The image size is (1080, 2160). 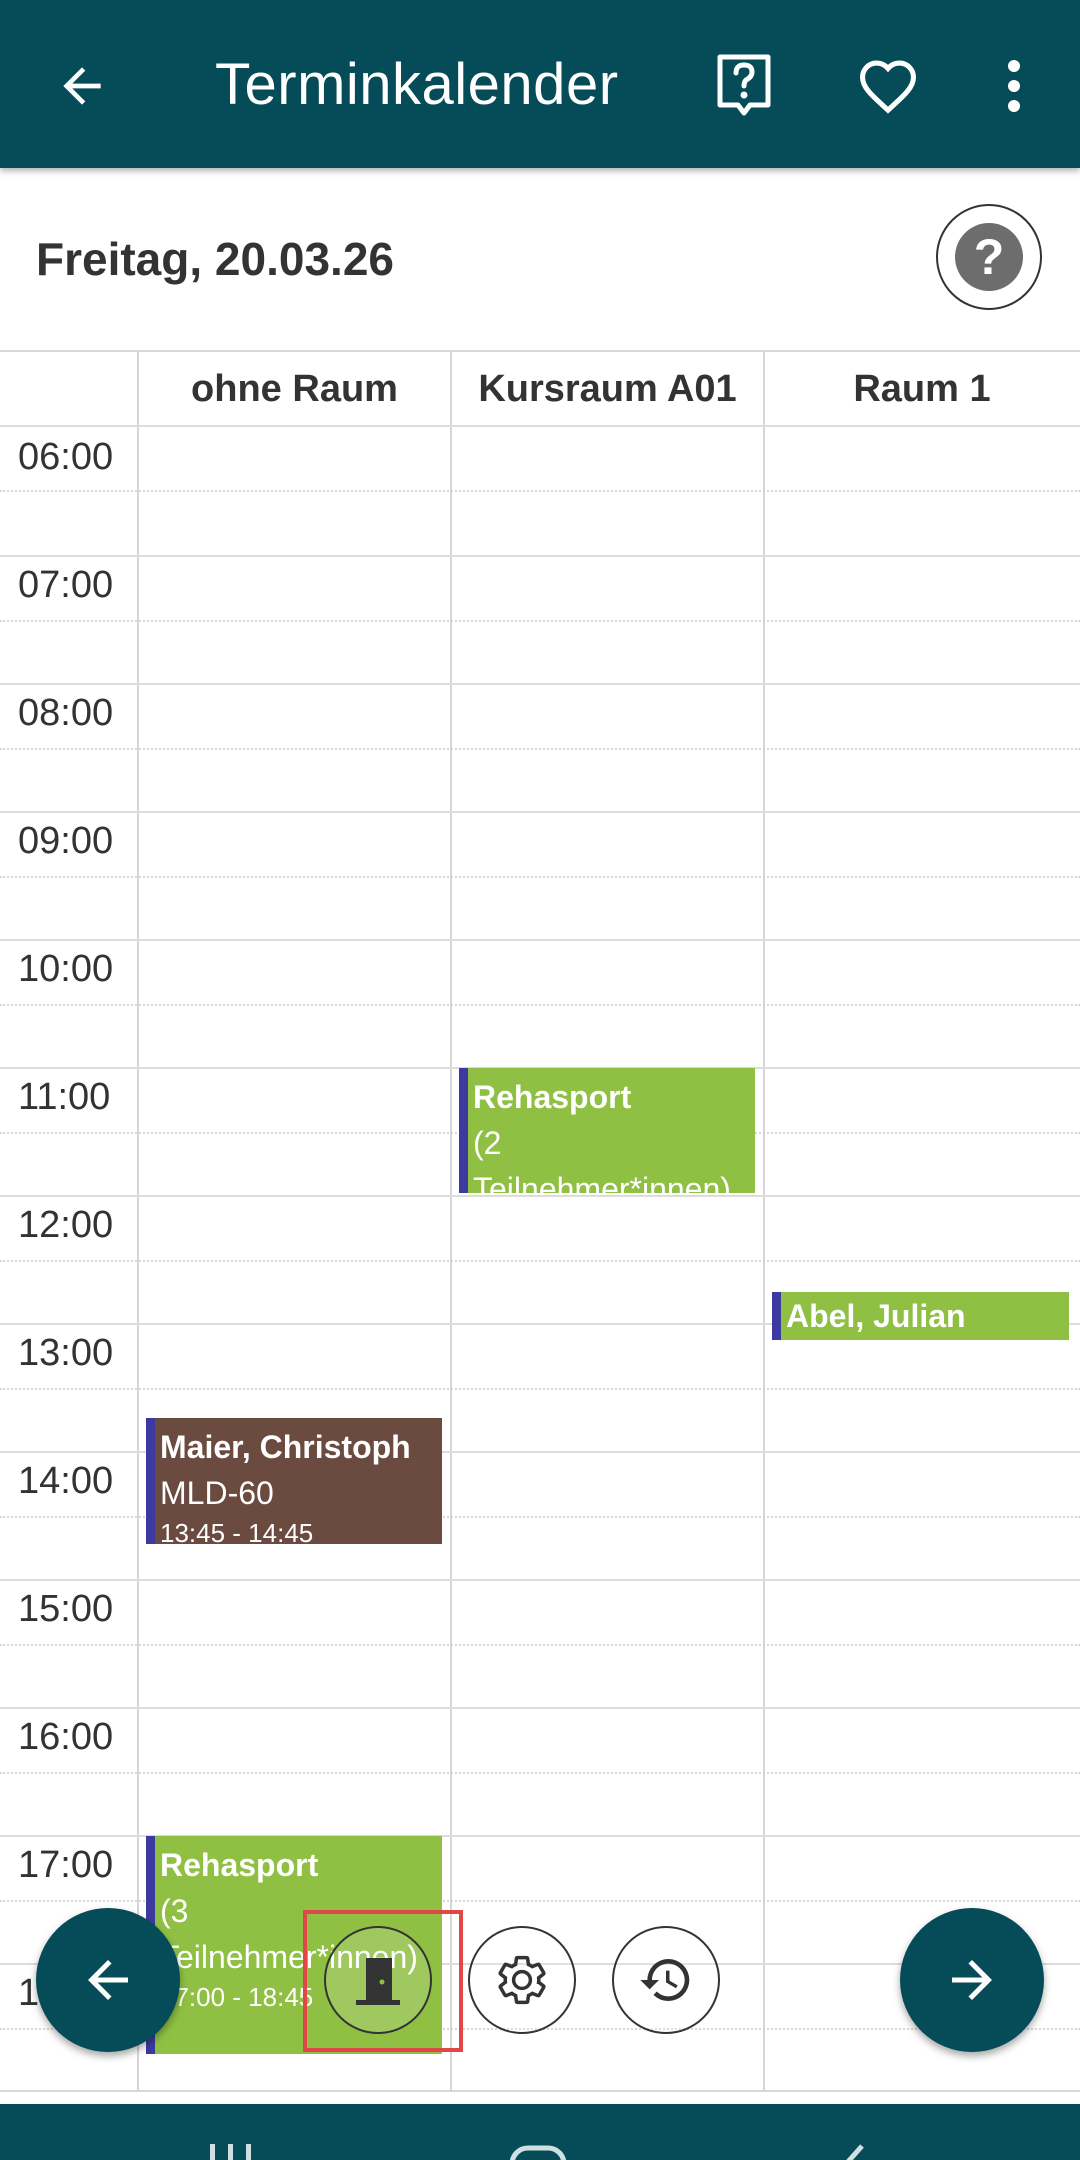 I want to click on selection-highlight, so click(x=383, y=1981).